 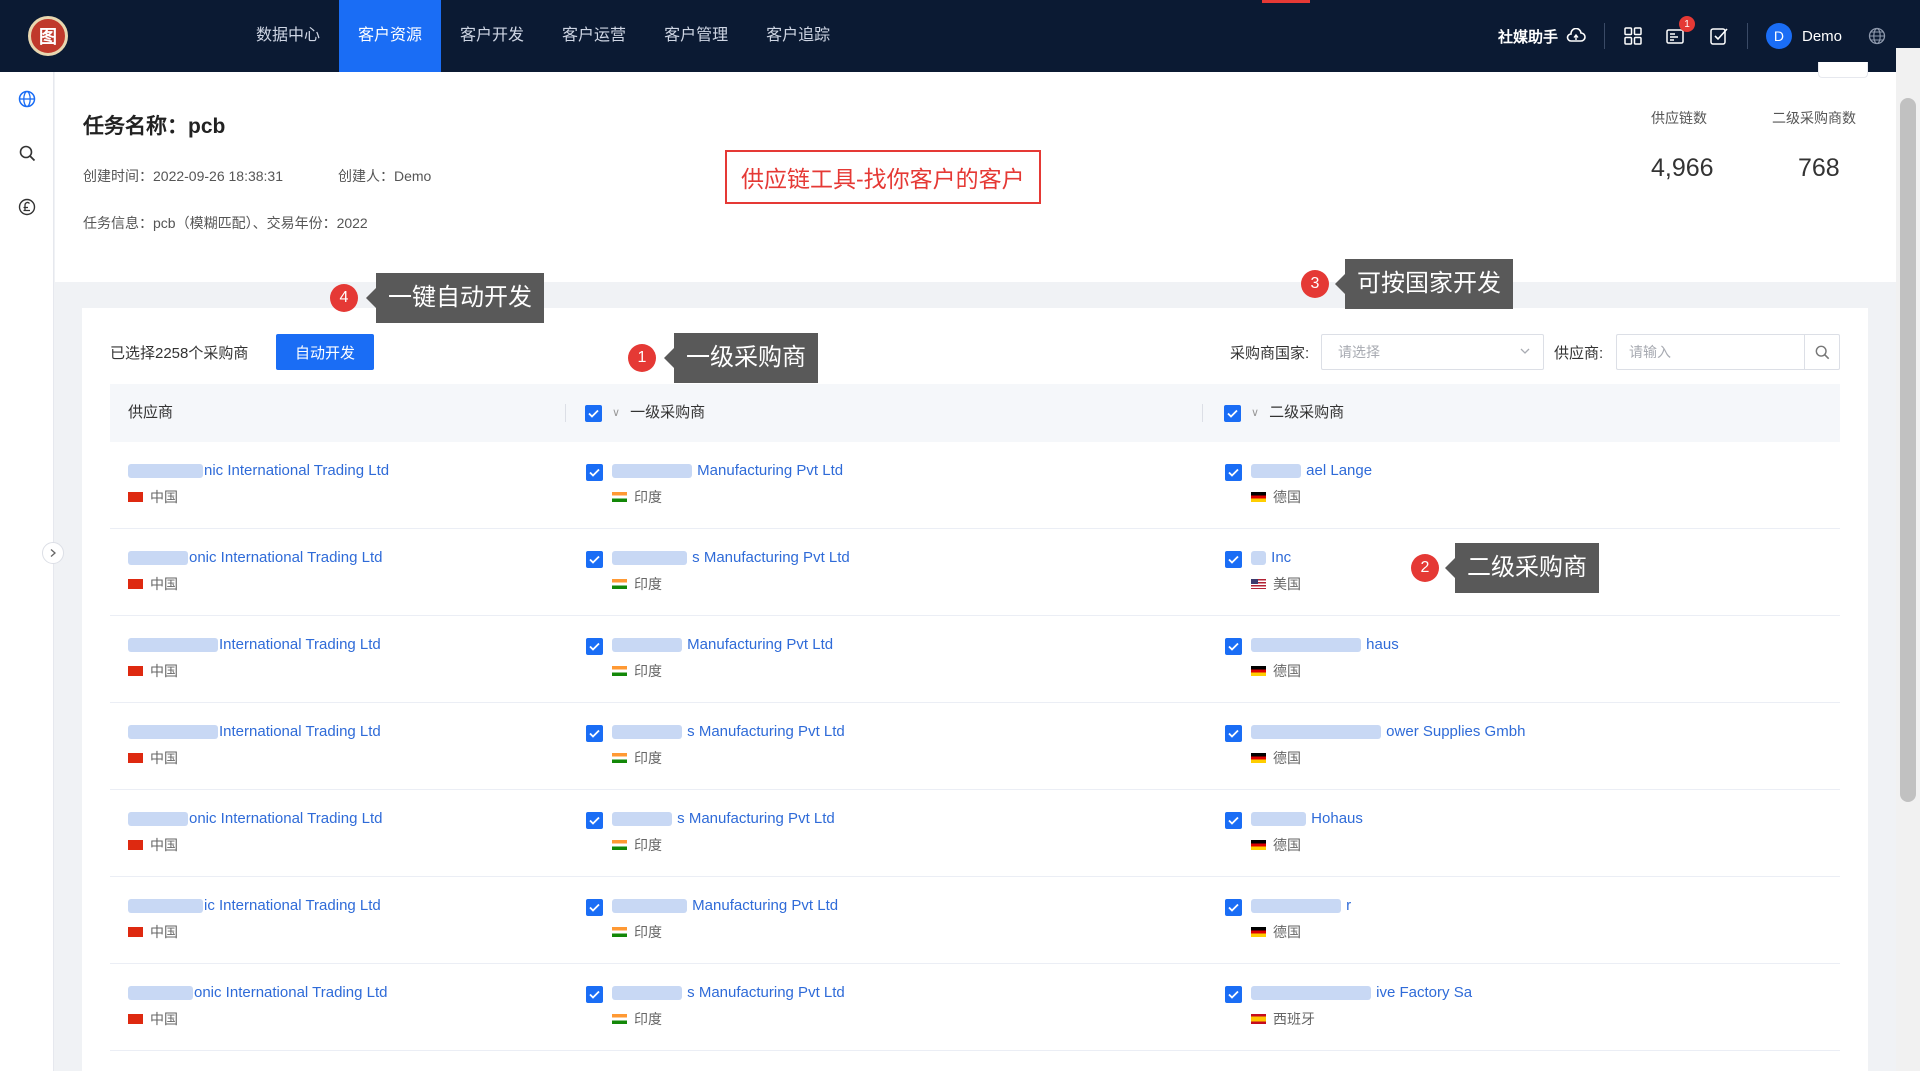 I want to click on tasks-button, so click(x=1719, y=36).